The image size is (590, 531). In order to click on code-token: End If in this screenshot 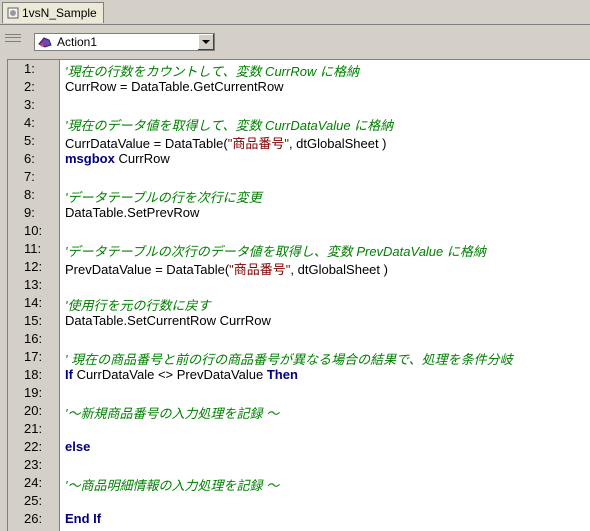, I will do `click(83, 518)`.